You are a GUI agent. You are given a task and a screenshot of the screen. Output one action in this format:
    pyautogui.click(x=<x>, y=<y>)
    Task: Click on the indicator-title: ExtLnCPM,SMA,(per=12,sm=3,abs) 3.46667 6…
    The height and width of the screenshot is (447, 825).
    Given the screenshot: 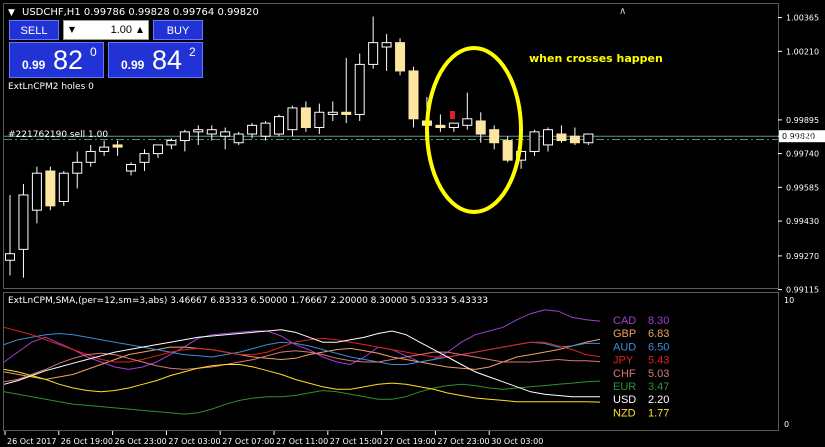 What is the action you would take?
    pyautogui.click(x=248, y=301)
    